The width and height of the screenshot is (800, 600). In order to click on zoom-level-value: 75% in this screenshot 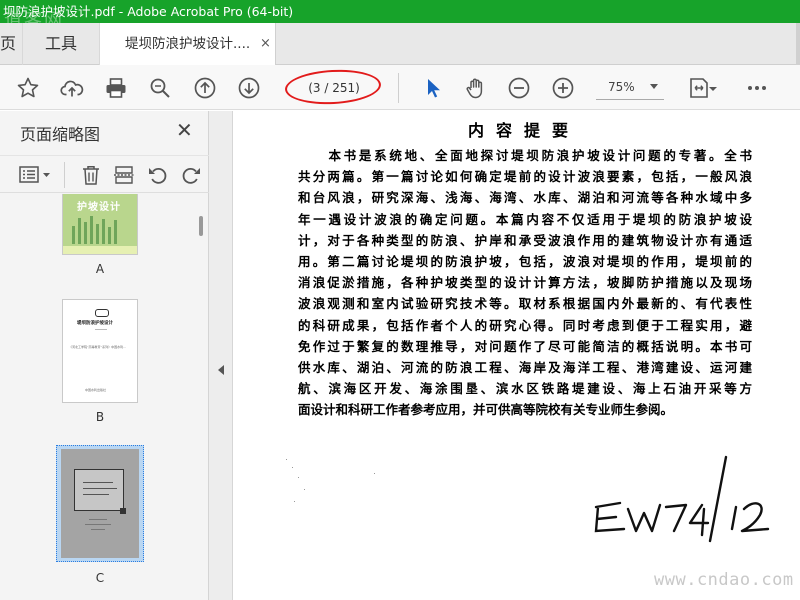, I will do `click(621, 87)`.